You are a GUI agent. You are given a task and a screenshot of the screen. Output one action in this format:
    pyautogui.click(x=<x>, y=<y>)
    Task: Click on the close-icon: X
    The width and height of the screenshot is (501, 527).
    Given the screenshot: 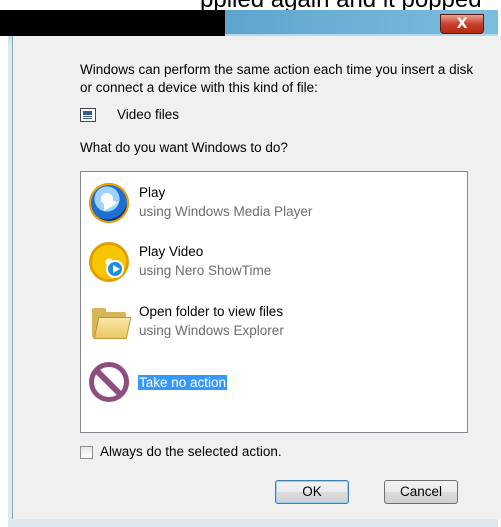 What is the action you would take?
    pyautogui.click(x=462, y=24)
    